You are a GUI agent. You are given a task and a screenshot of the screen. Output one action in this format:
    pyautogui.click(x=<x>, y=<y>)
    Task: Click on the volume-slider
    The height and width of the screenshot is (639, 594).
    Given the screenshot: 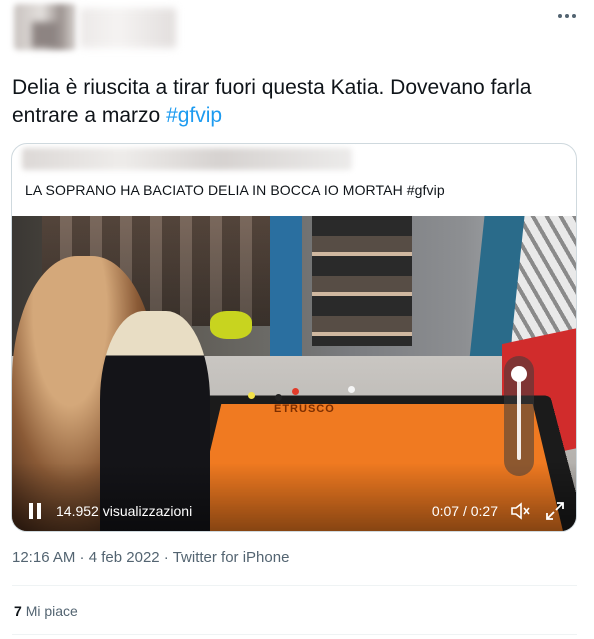 What is the action you would take?
    pyautogui.click(x=519, y=416)
    